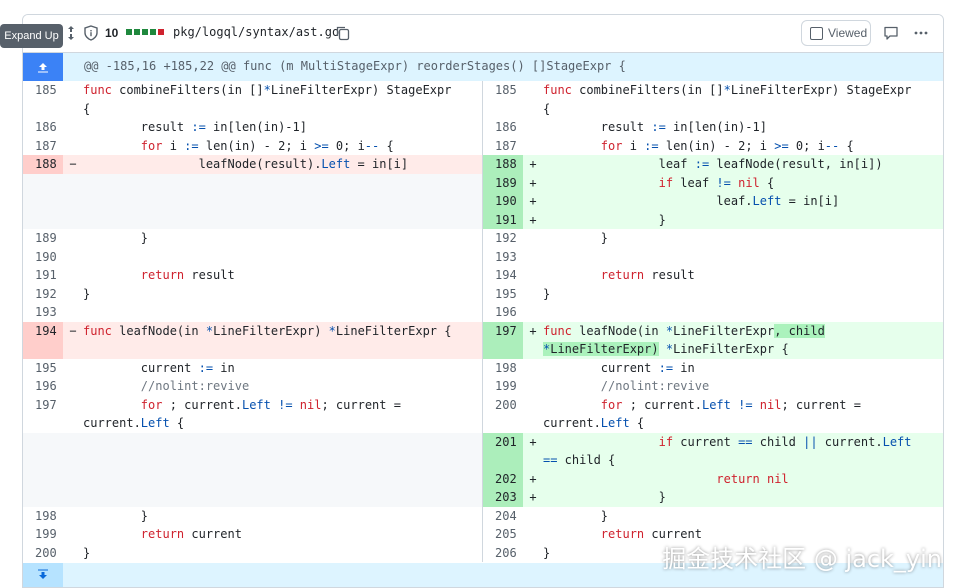 Image resolution: width=960 pixels, height=588 pixels. I want to click on line-number: 203, so click(503, 497).